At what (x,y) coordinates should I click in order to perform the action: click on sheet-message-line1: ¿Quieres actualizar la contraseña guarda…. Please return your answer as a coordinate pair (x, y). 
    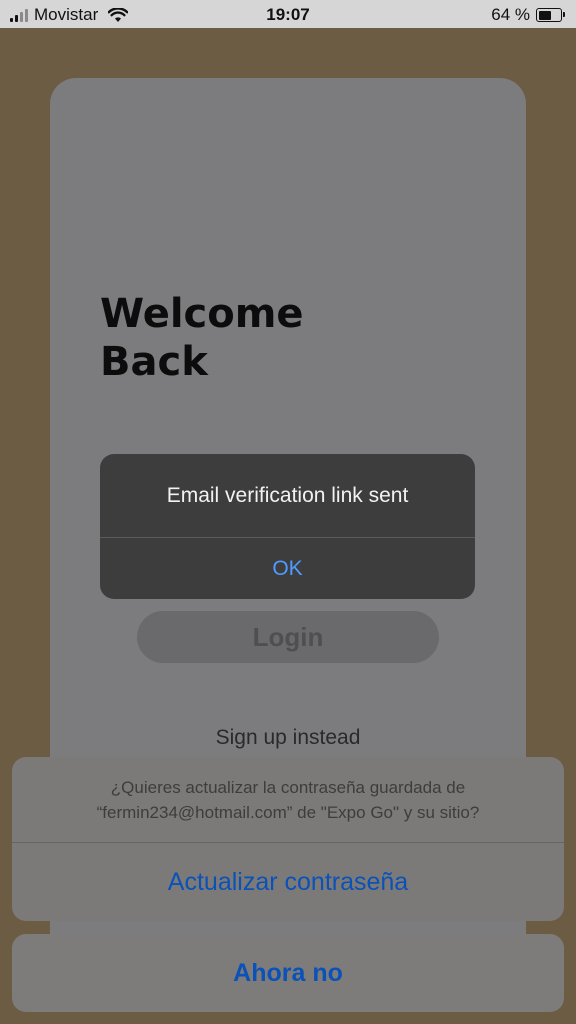
    Looking at the image, I should click on (288, 787).